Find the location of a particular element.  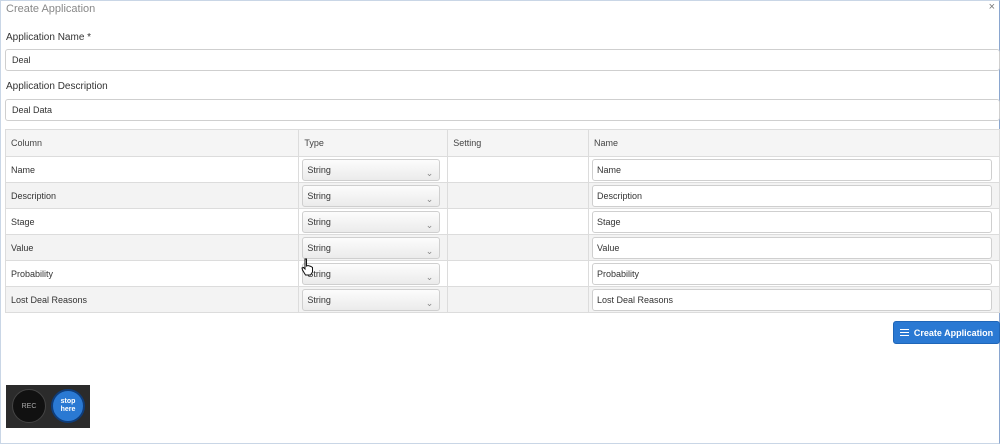

table-row: Lost Deal Reasons String ⌄ is located at coordinates (502, 299).